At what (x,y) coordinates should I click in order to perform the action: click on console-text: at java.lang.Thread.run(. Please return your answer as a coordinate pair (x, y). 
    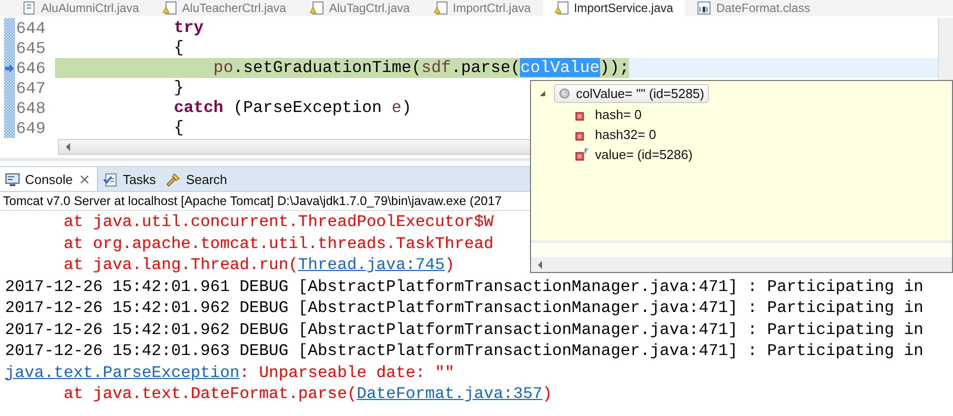
    Looking at the image, I should click on (180, 264).